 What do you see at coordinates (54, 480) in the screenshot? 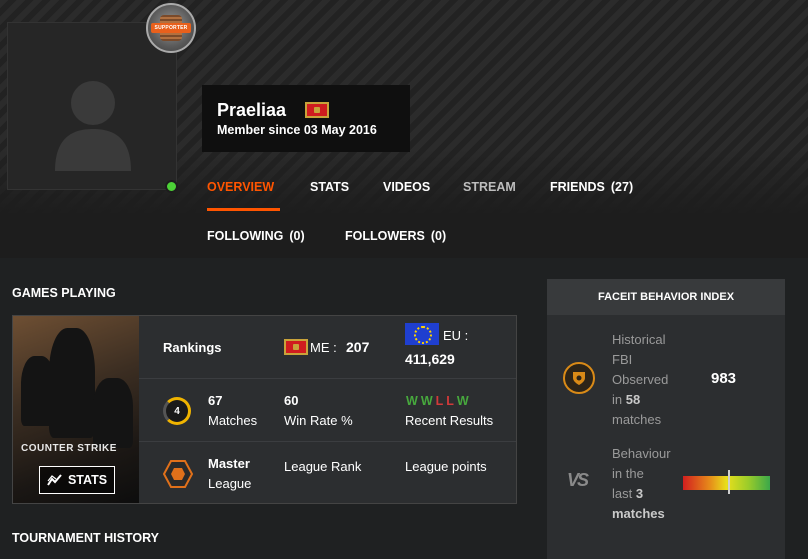
I see `chart-trend-icon` at bounding box center [54, 480].